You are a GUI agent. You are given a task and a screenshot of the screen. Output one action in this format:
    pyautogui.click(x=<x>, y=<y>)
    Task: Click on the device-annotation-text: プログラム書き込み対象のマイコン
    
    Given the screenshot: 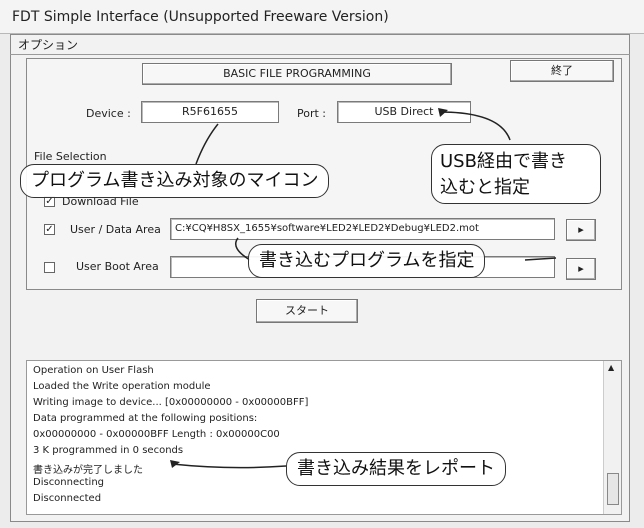 What is the action you would take?
    pyautogui.click(x=175, y=180)
    